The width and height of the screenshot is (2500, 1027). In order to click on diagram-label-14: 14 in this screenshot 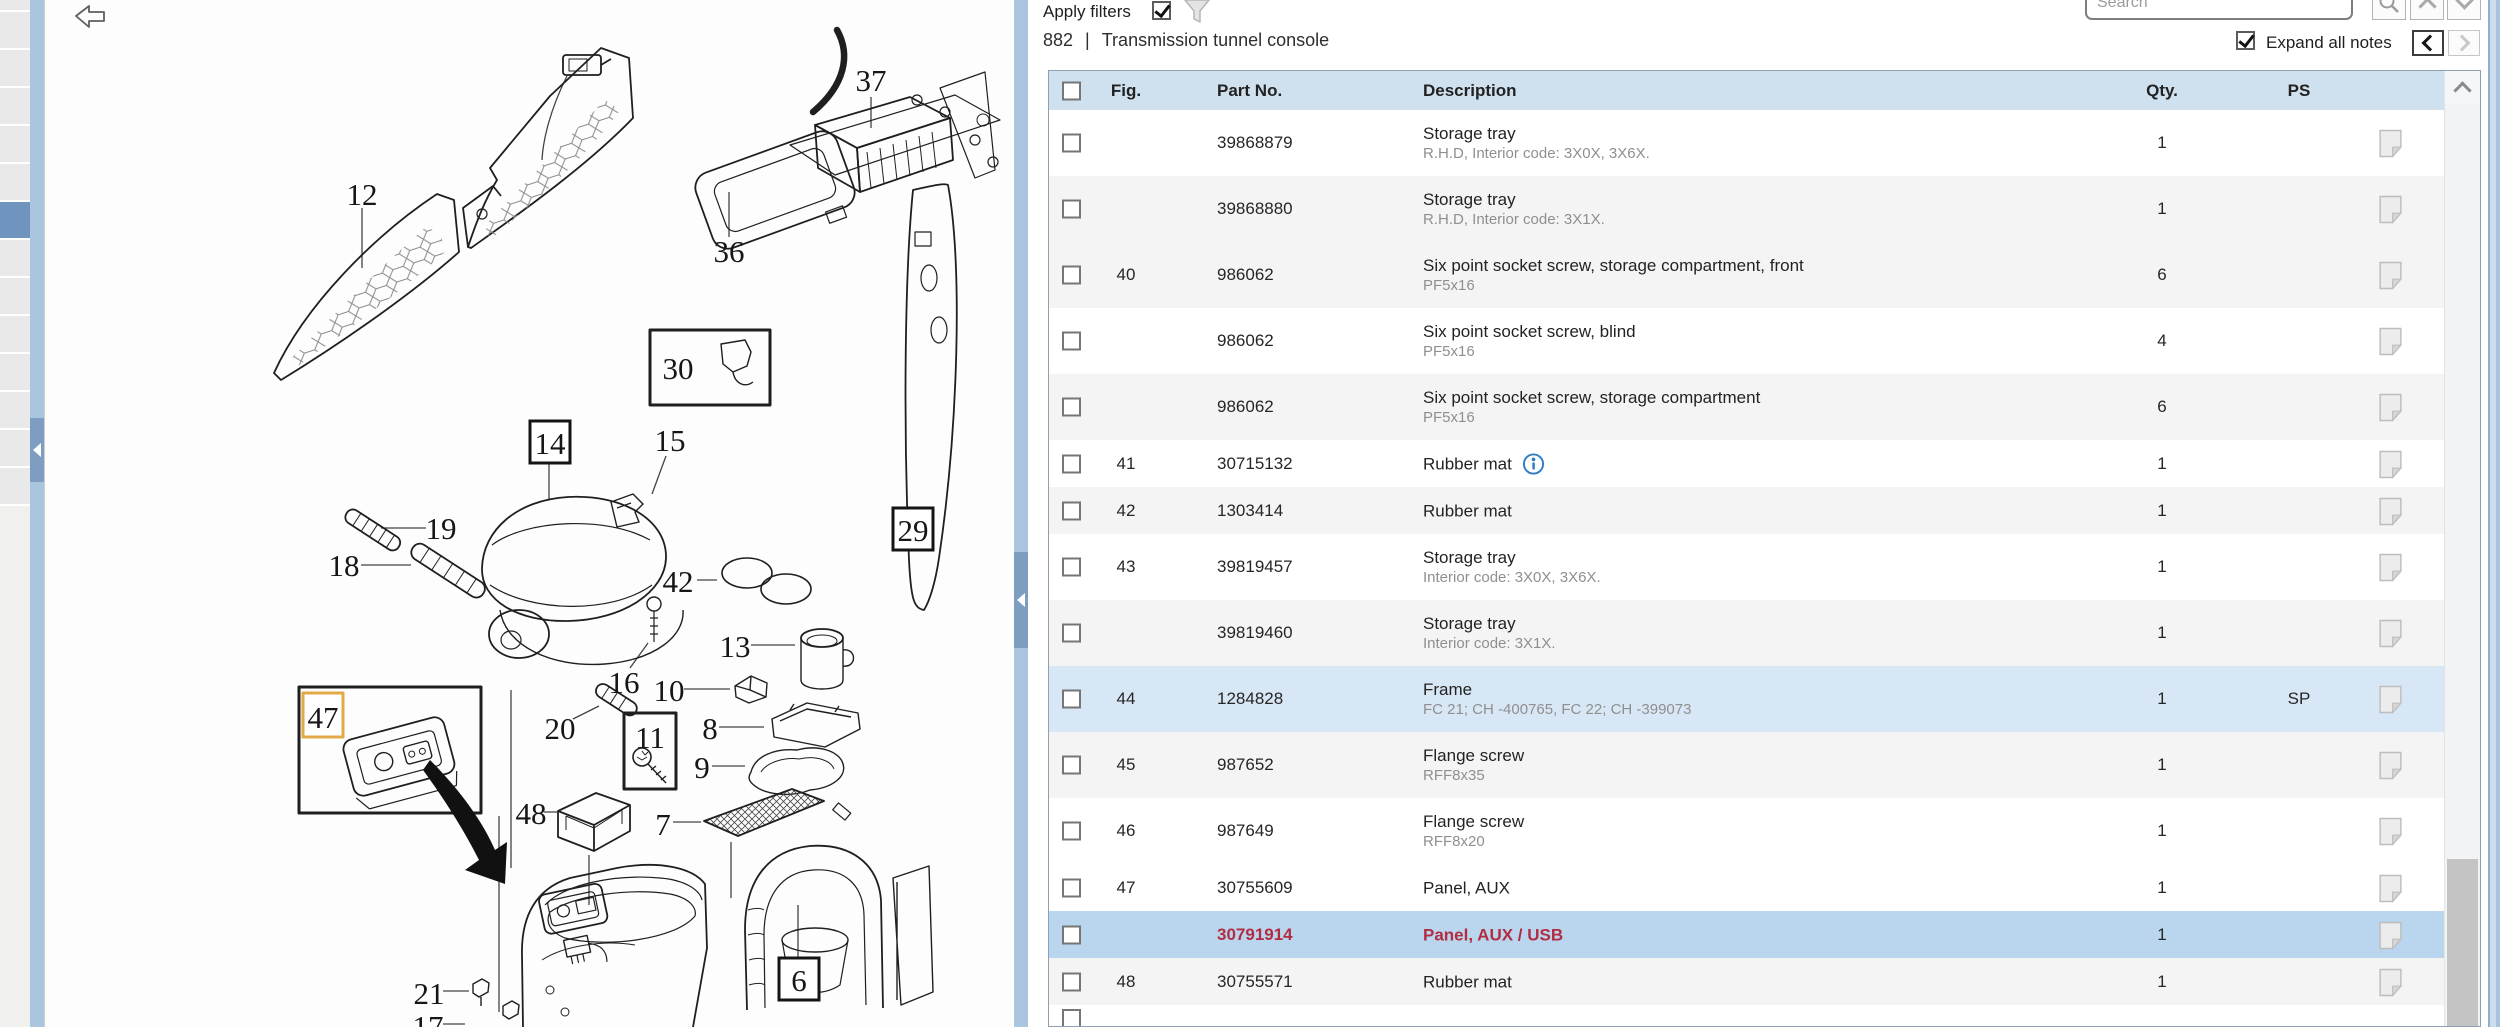, I will do `click(551, 443)`.